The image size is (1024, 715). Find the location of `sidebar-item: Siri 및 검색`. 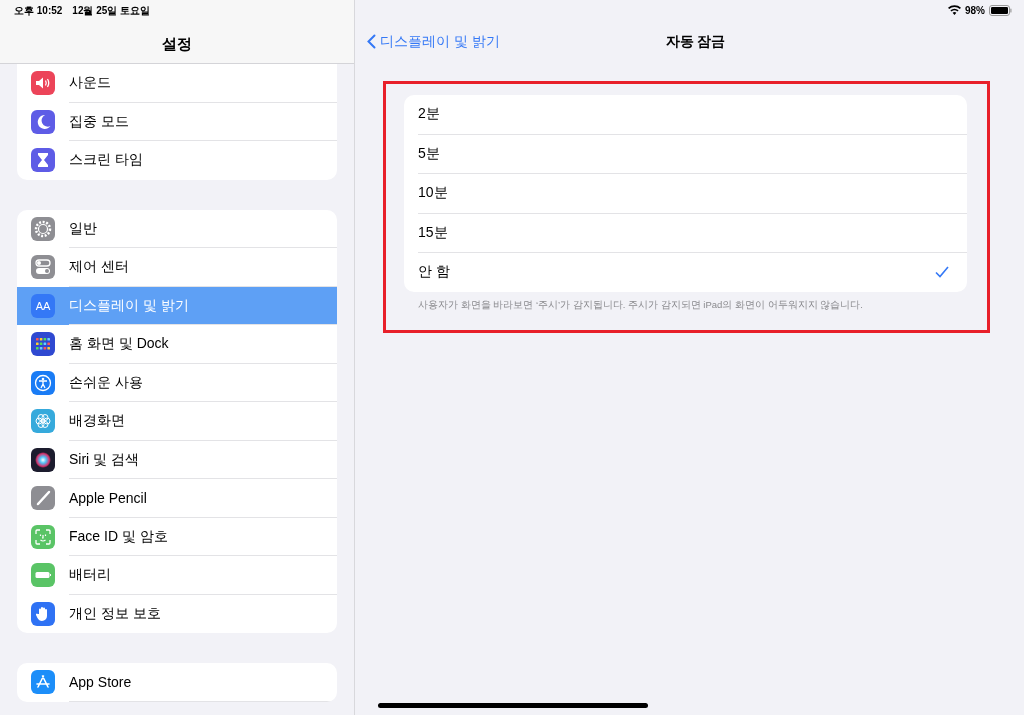

sidebar-item: Siri 및 검색 is located at coordinates (177, 459).